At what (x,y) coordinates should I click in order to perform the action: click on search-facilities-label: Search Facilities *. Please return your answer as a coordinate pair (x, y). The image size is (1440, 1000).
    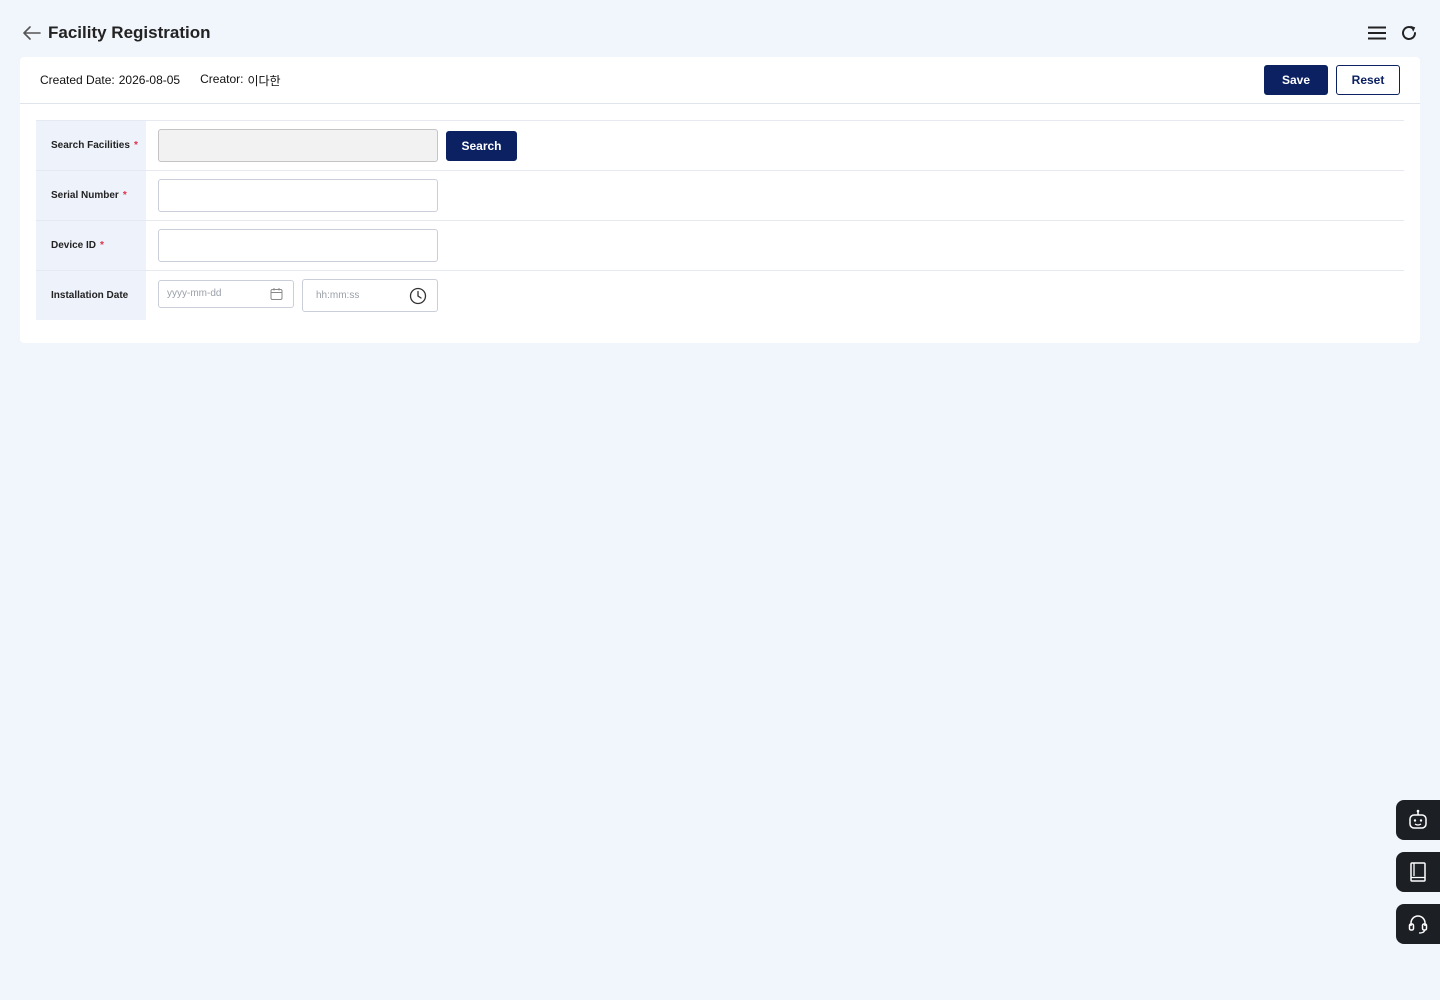
    Looking at the image, I should click on (91, 145).